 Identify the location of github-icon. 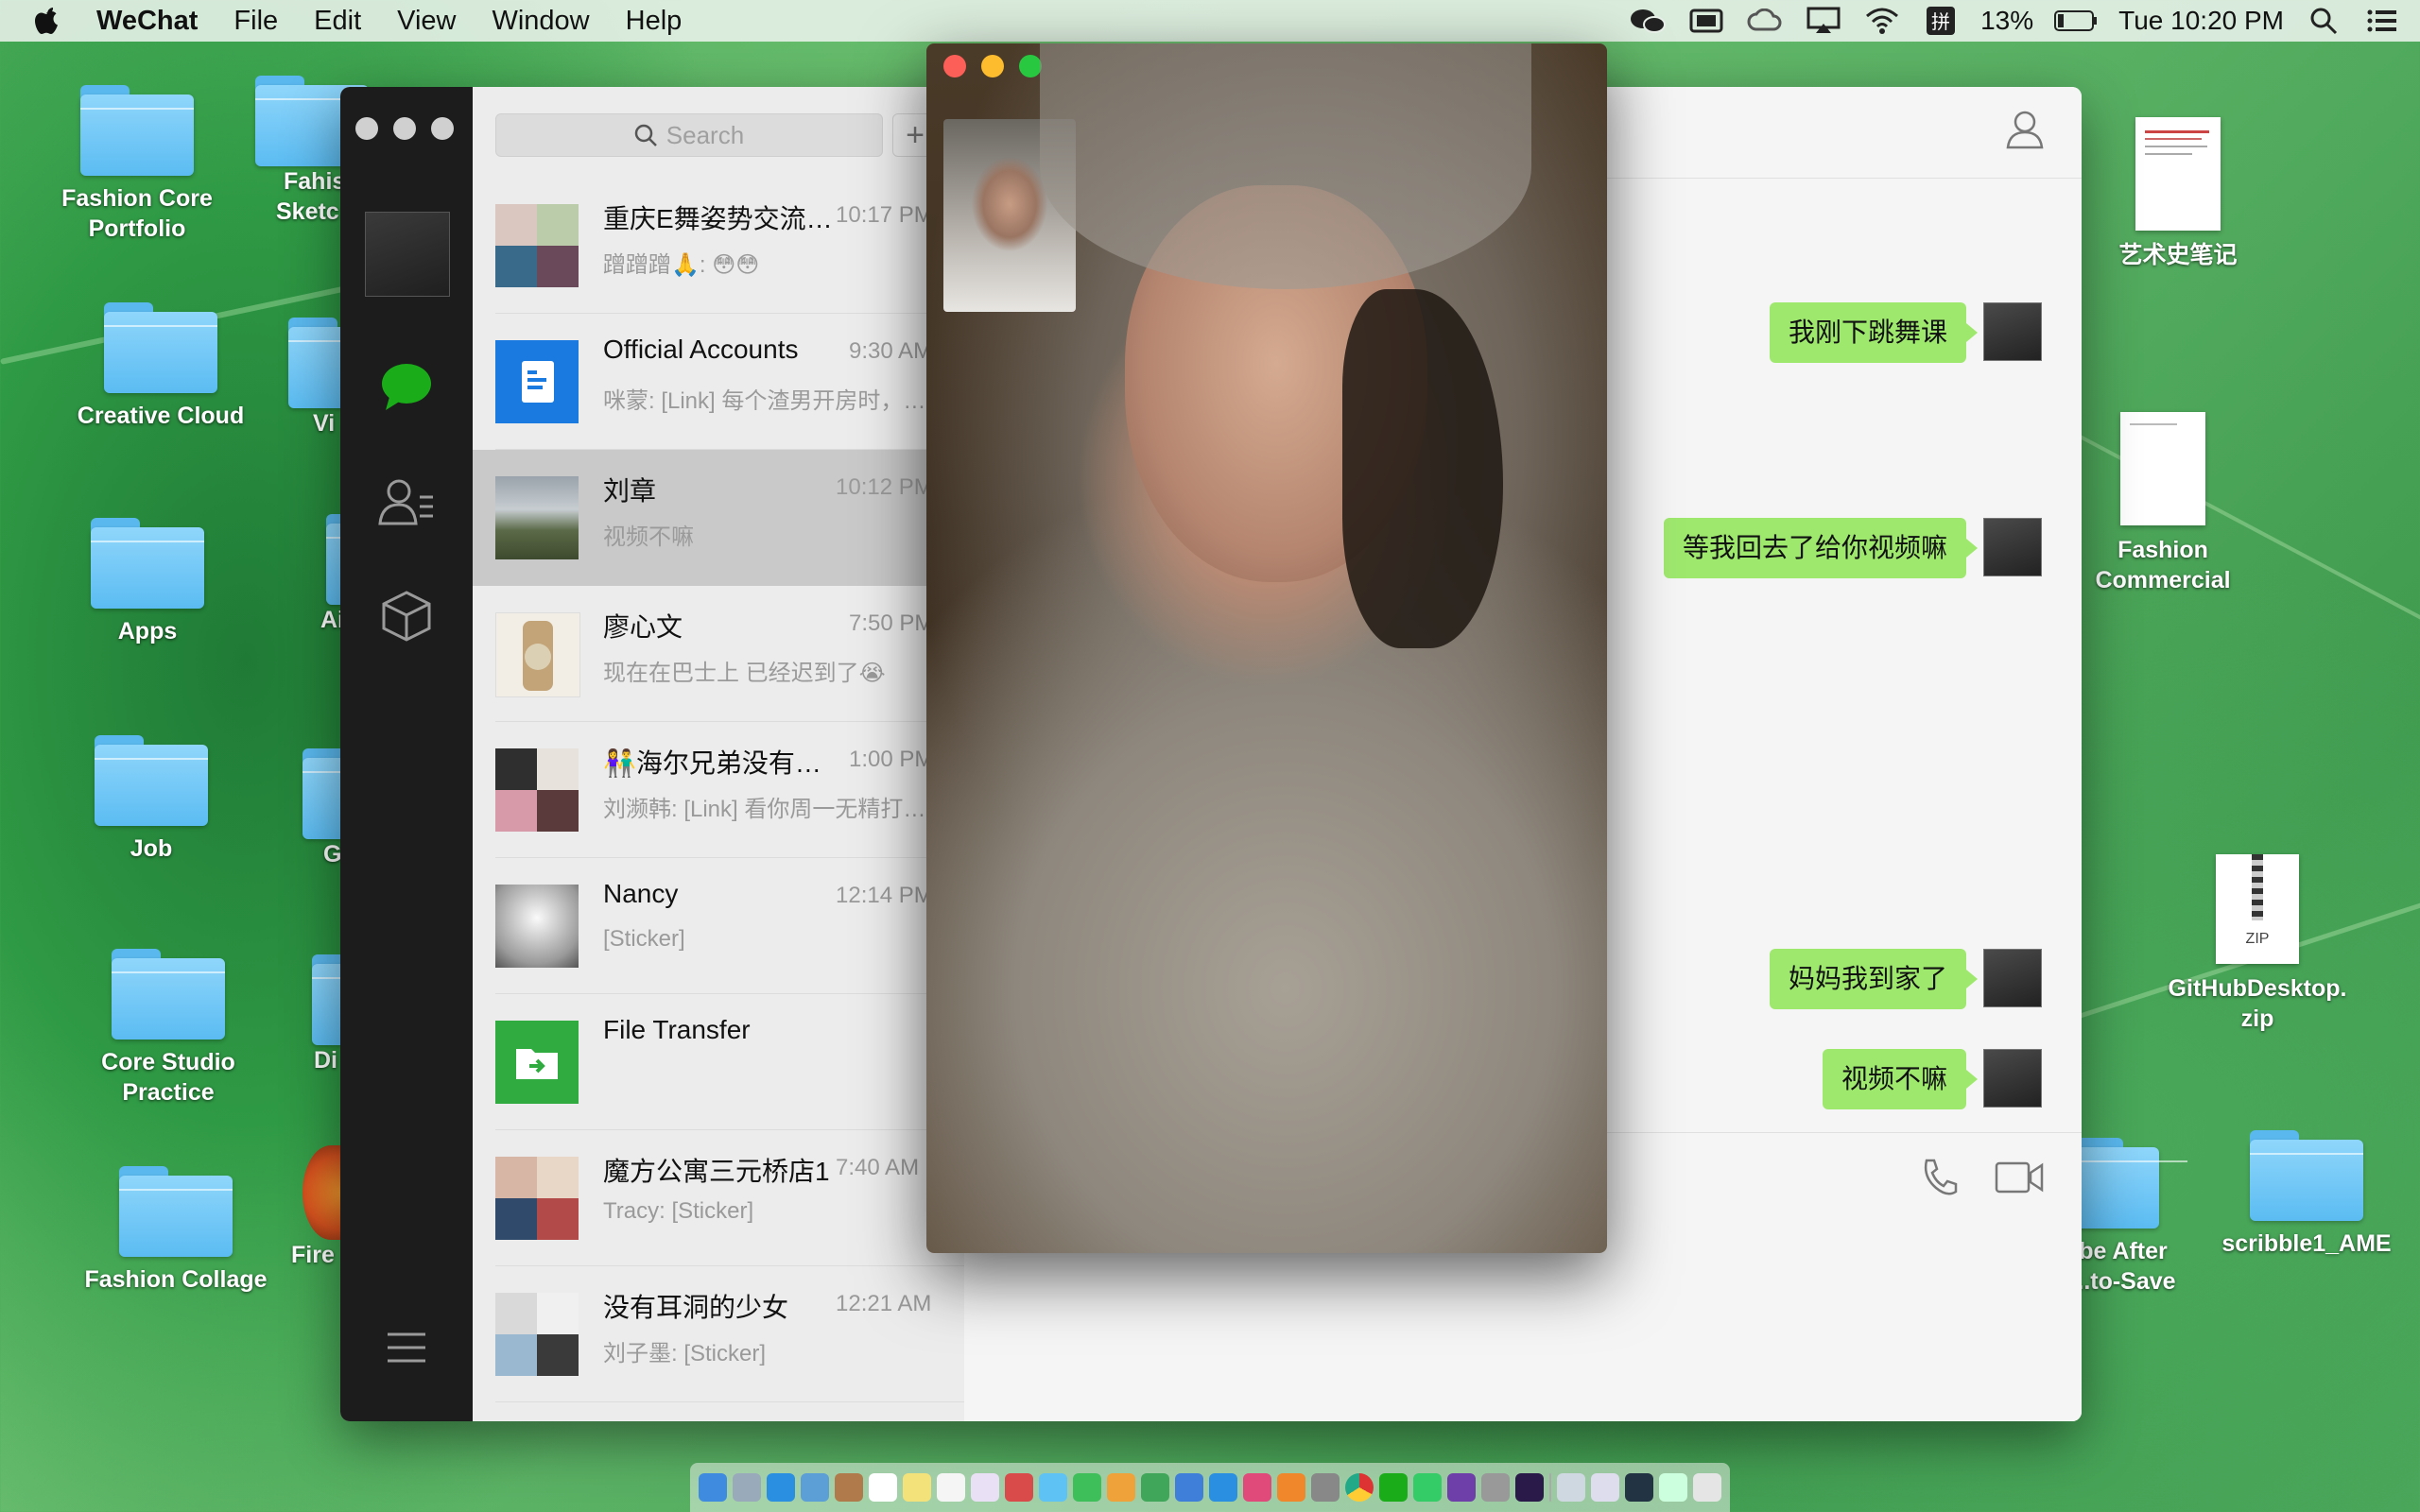
(1461, 1487).